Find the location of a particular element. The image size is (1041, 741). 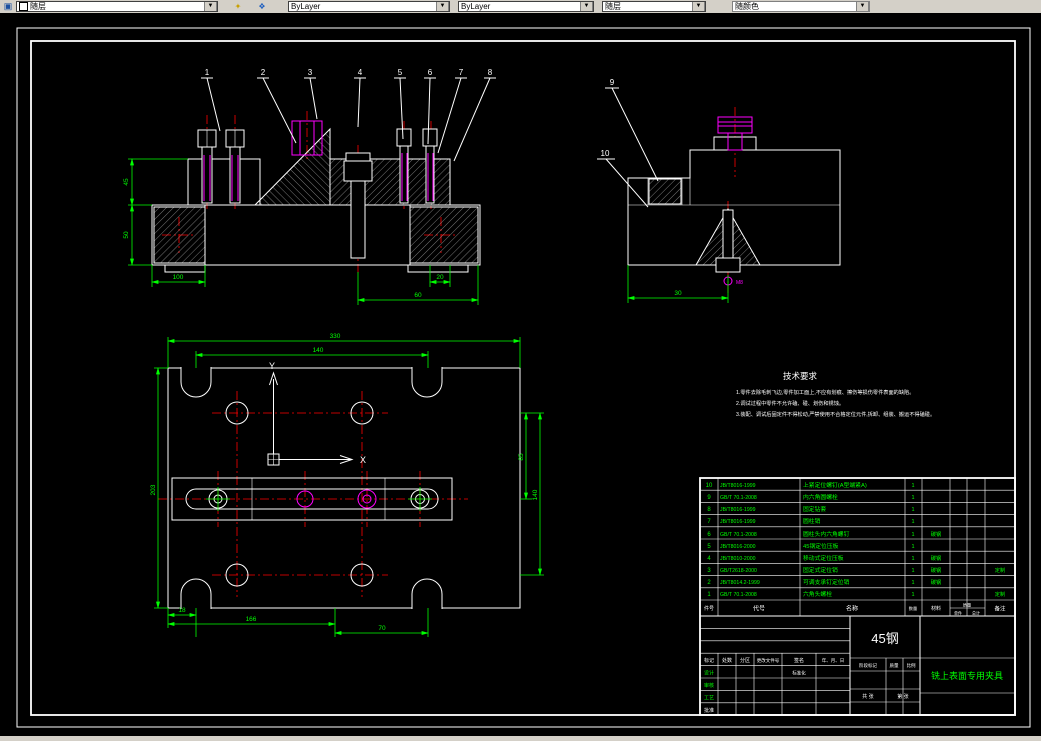

tb-label-zone: 分区 is located at coordinates (745, 660).